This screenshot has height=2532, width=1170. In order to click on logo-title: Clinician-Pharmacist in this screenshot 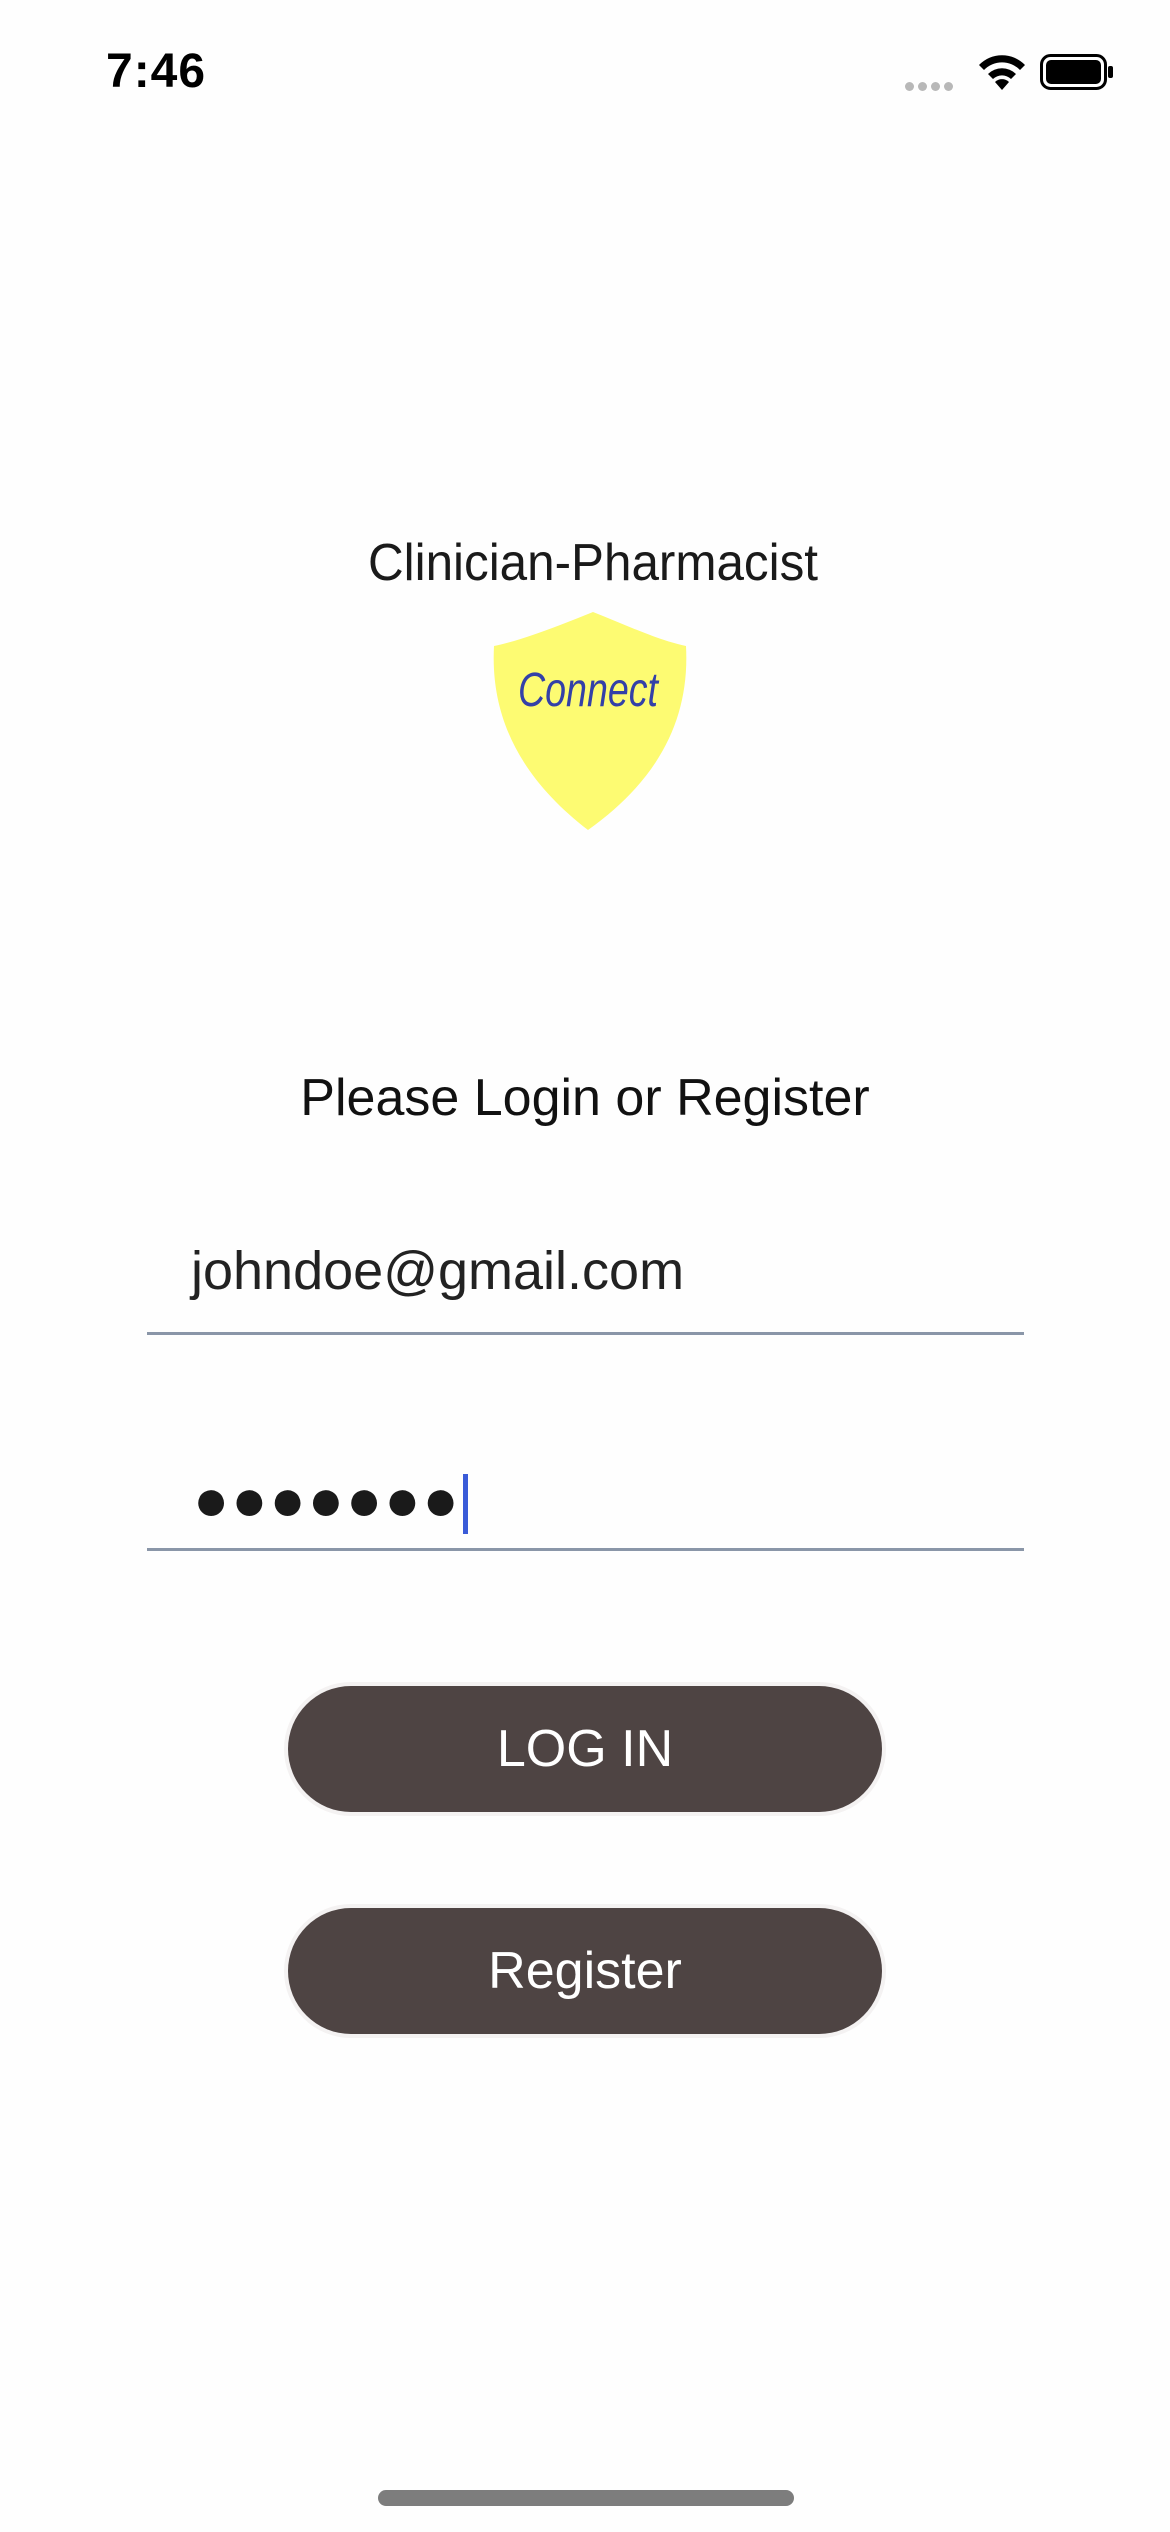, I will do `click(593, 563)`.